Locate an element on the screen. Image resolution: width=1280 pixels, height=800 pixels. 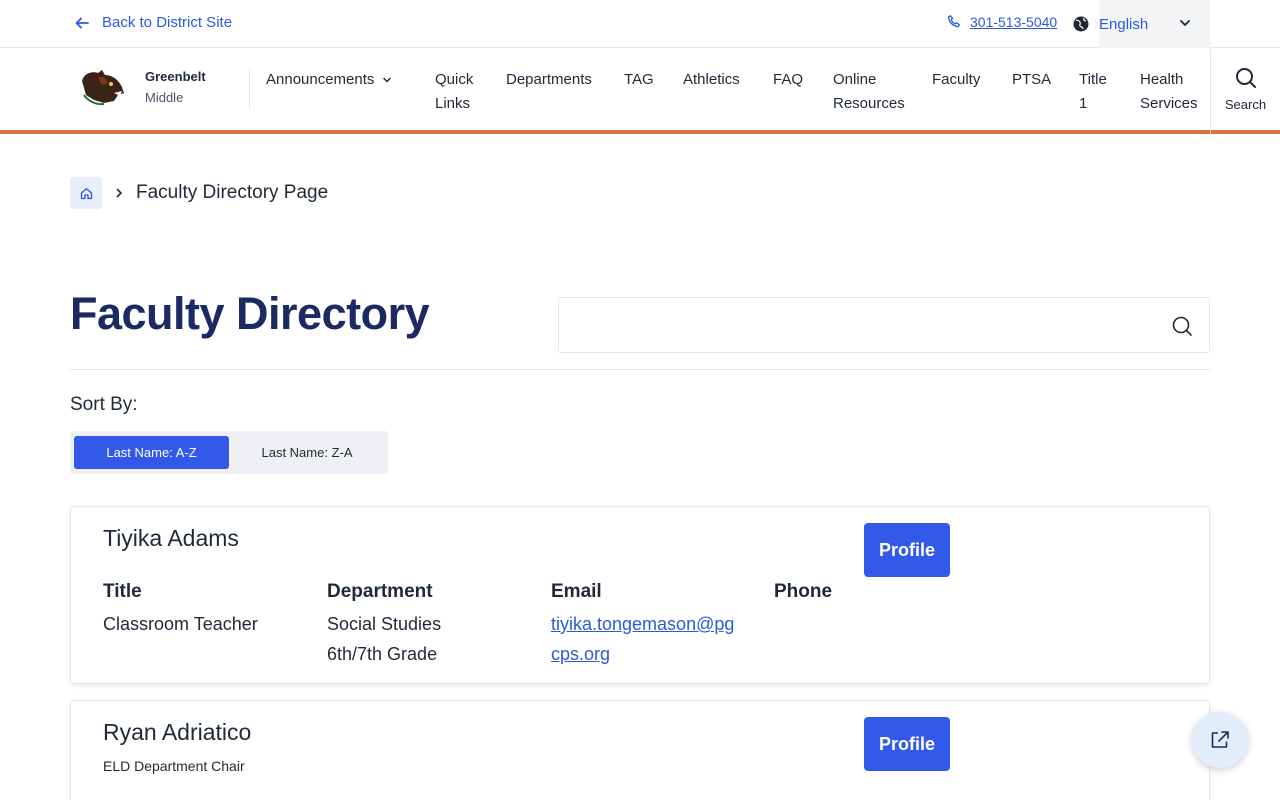
faculty-department-column: Department Social Studies 6th/7th Grade is located at coordinates (384, 625).